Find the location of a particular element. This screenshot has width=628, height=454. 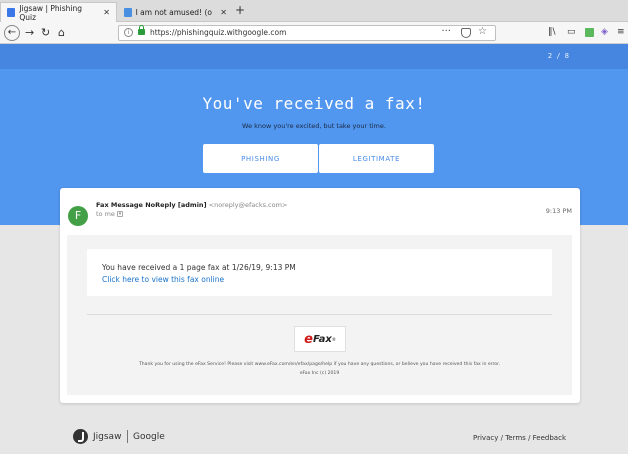

phishing-button: PHISHING is located at coordinates (260, 158).